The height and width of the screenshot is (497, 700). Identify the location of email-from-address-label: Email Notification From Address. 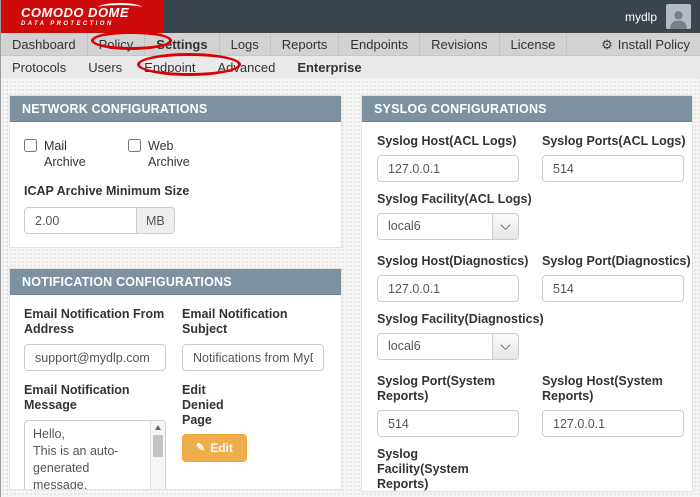
(94, 321).